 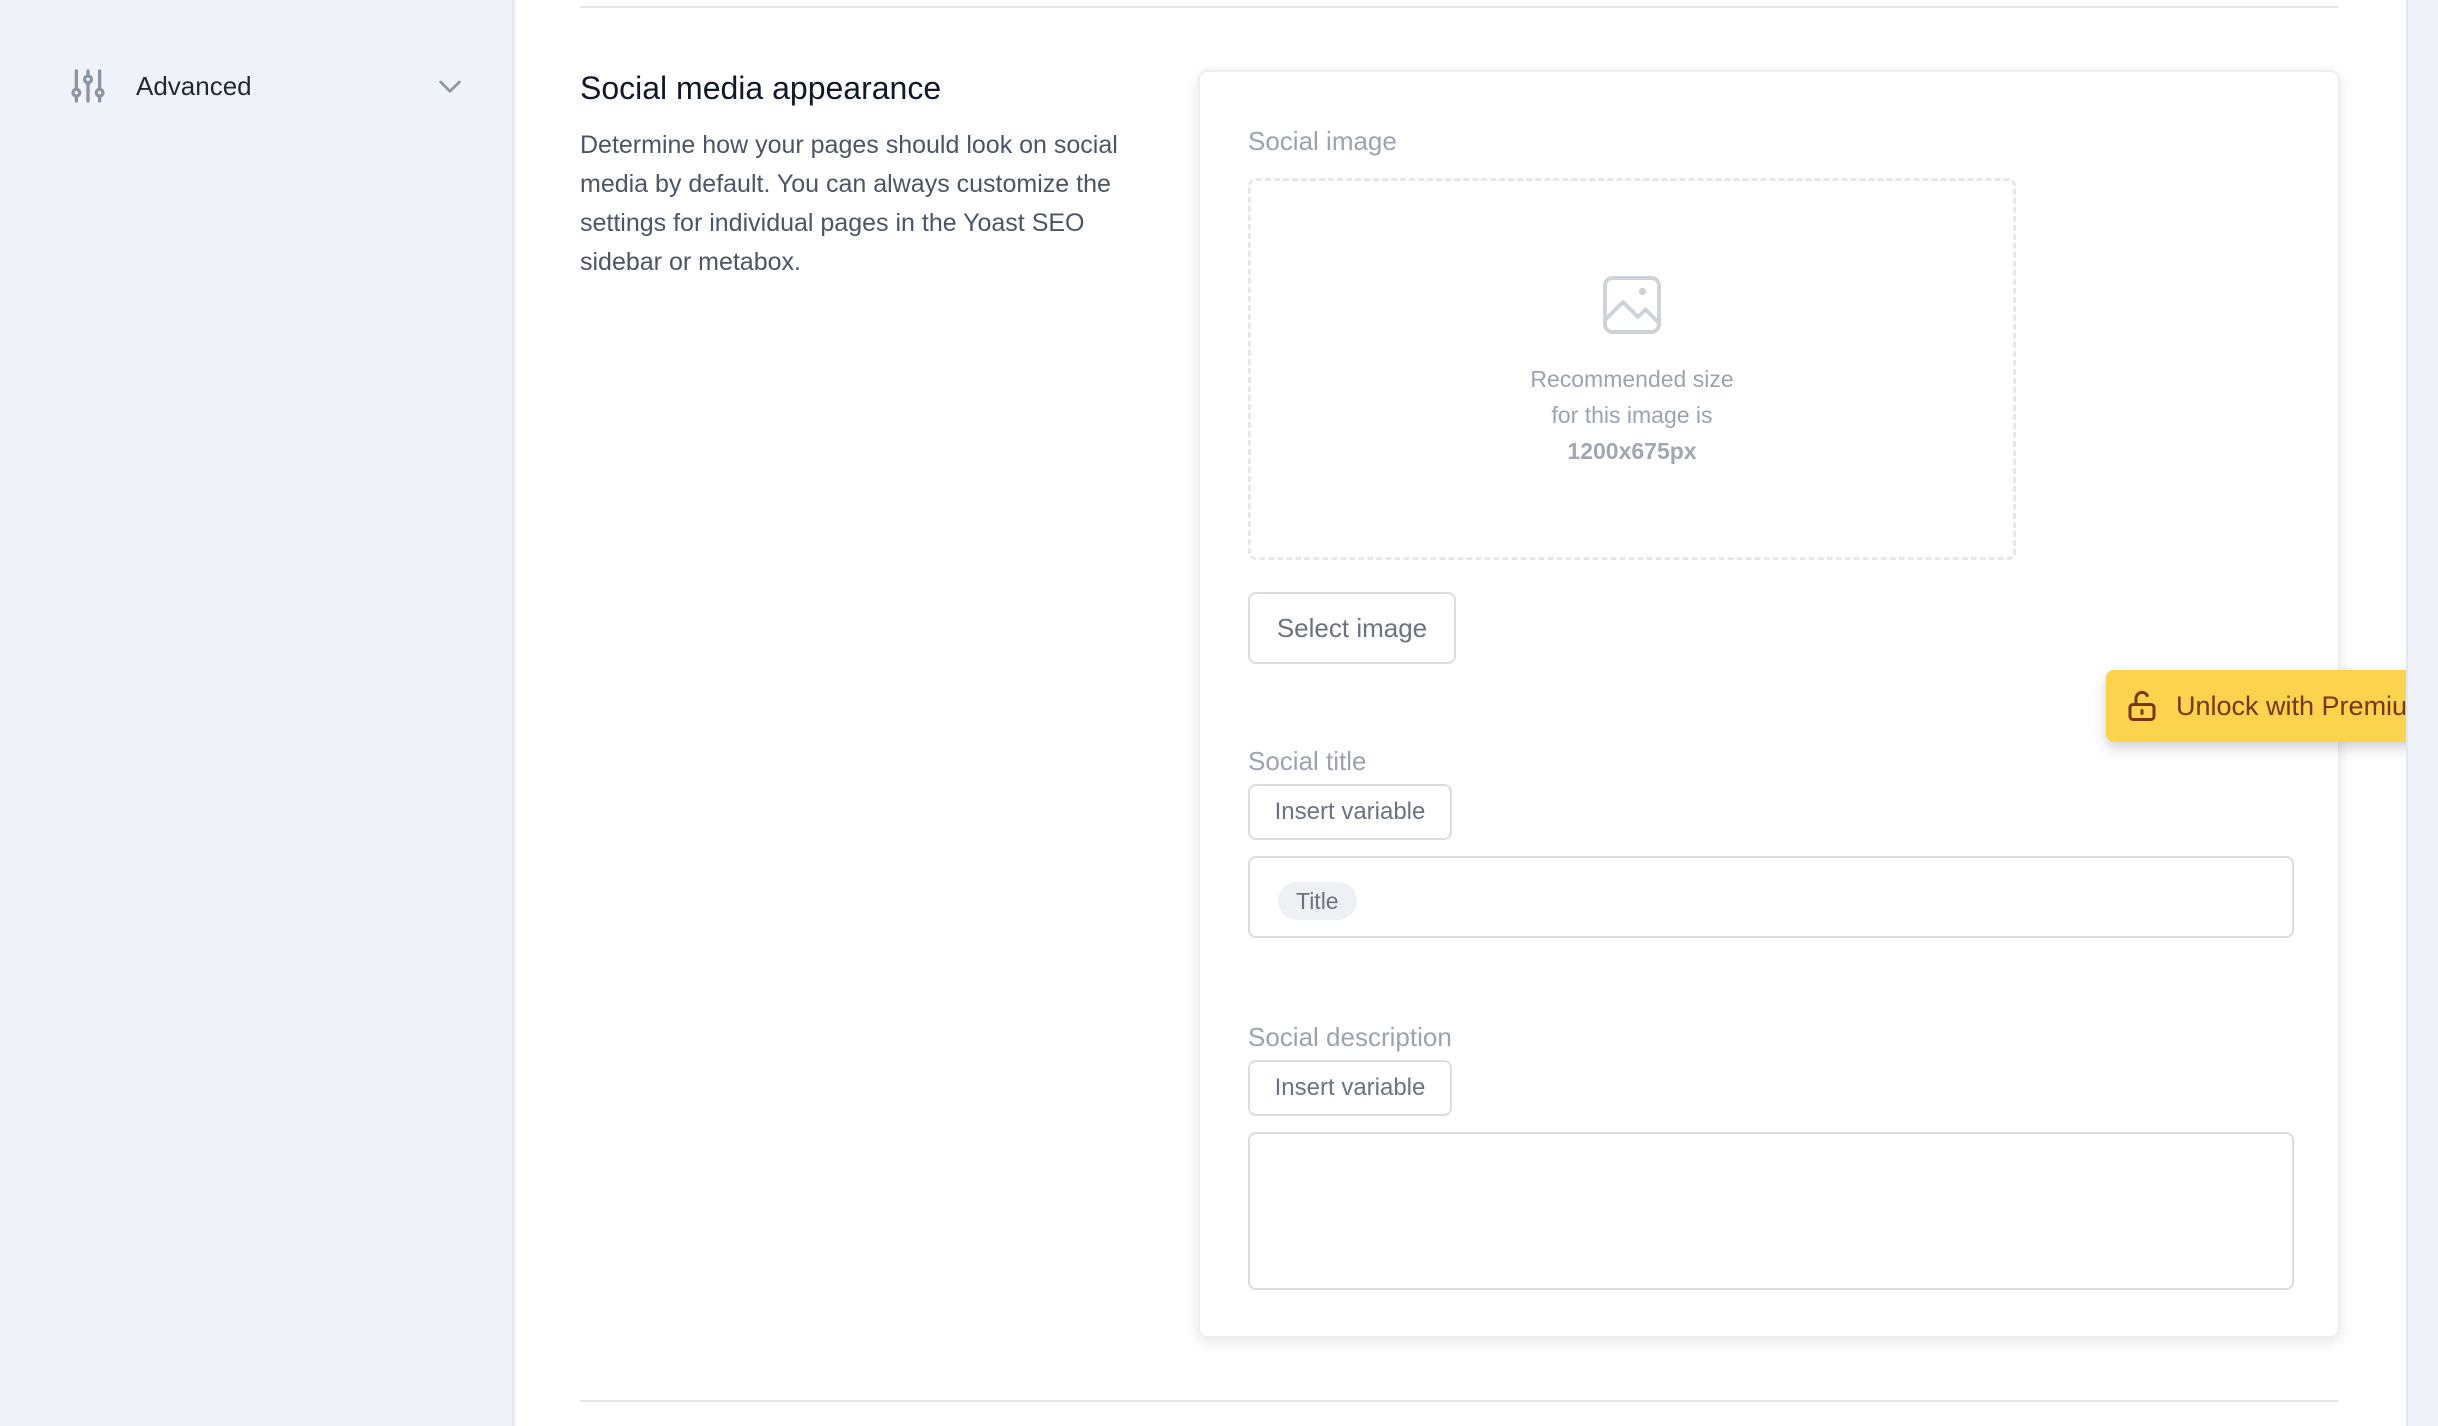 I want to click on sidebar-item-advanced: Advanced, so click(x=266, y=86).